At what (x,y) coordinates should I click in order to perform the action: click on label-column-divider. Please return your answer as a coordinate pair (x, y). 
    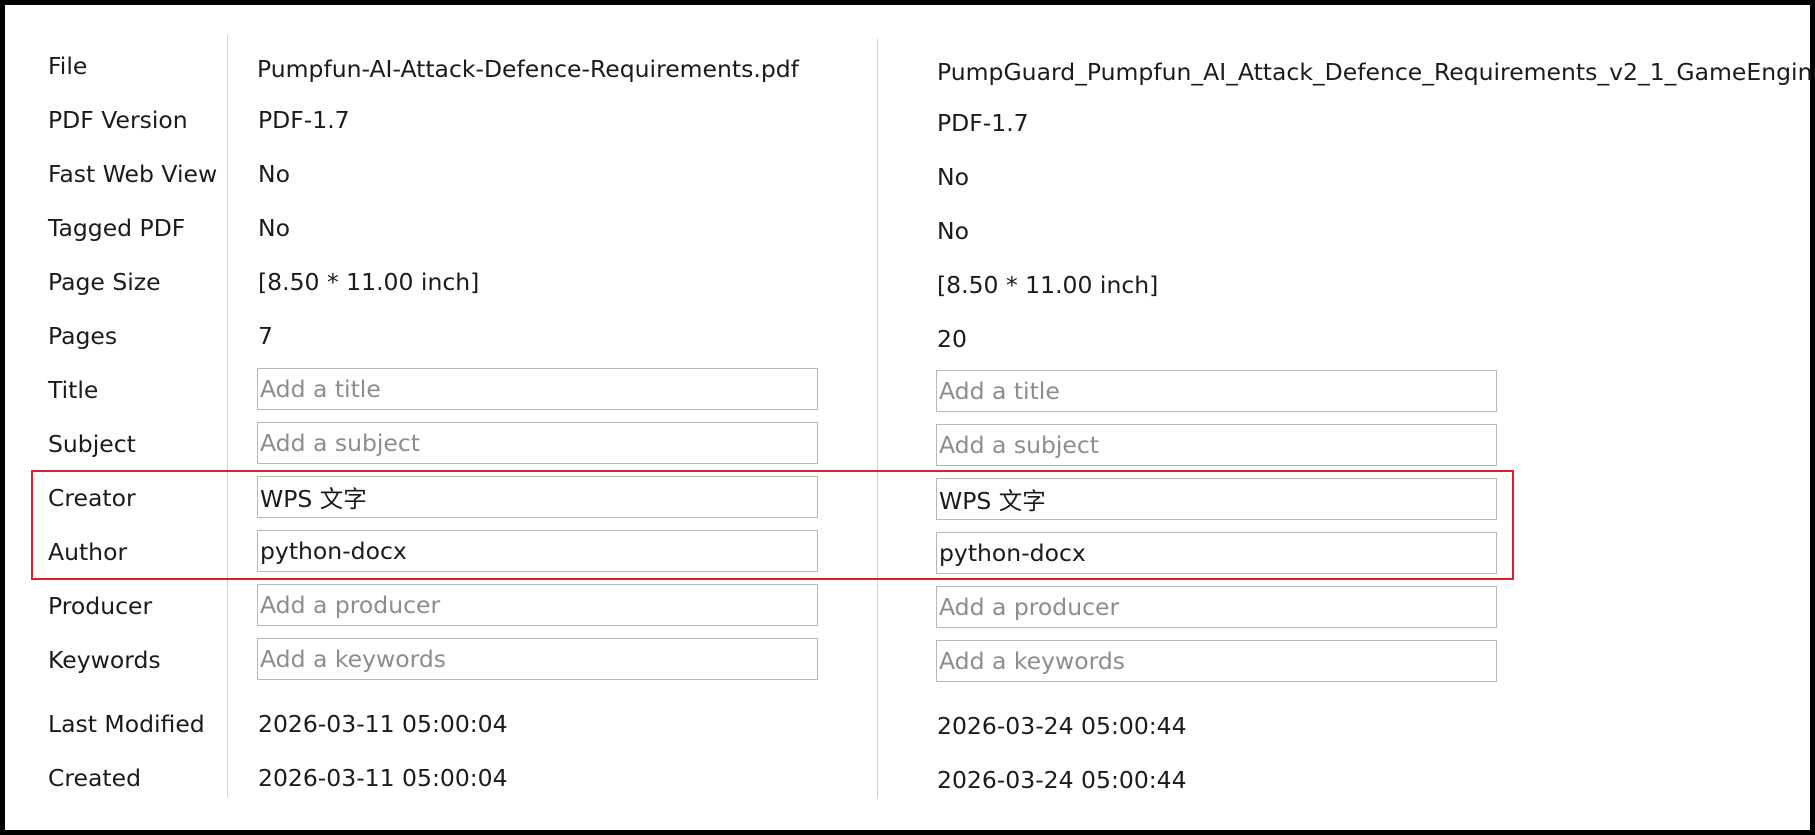
    Looking at the image, I should click on (227, 416).